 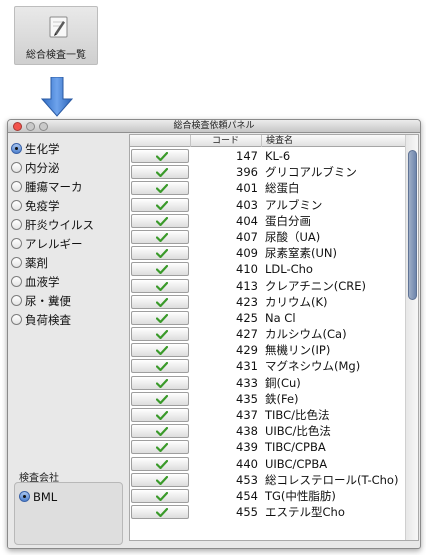 I want to click on category-option: 腫瘍マーカ, so click(x=52, y=186).